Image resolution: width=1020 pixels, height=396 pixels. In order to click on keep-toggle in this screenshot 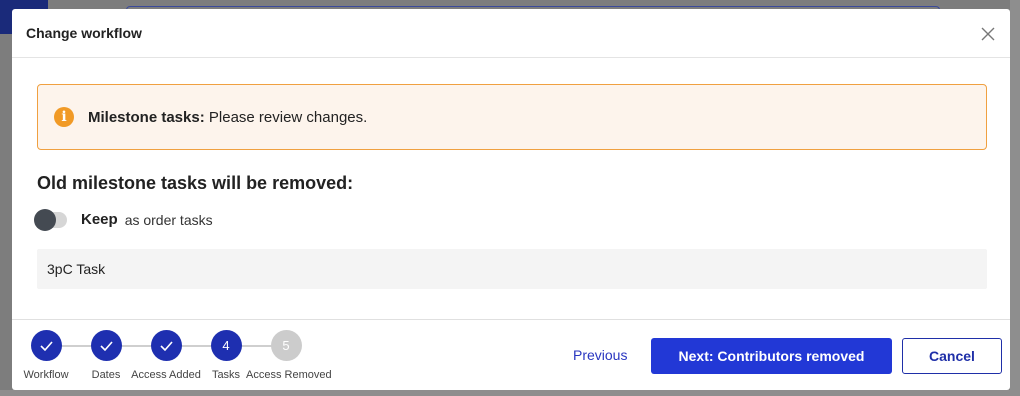, I will do `click(50, 219)`.